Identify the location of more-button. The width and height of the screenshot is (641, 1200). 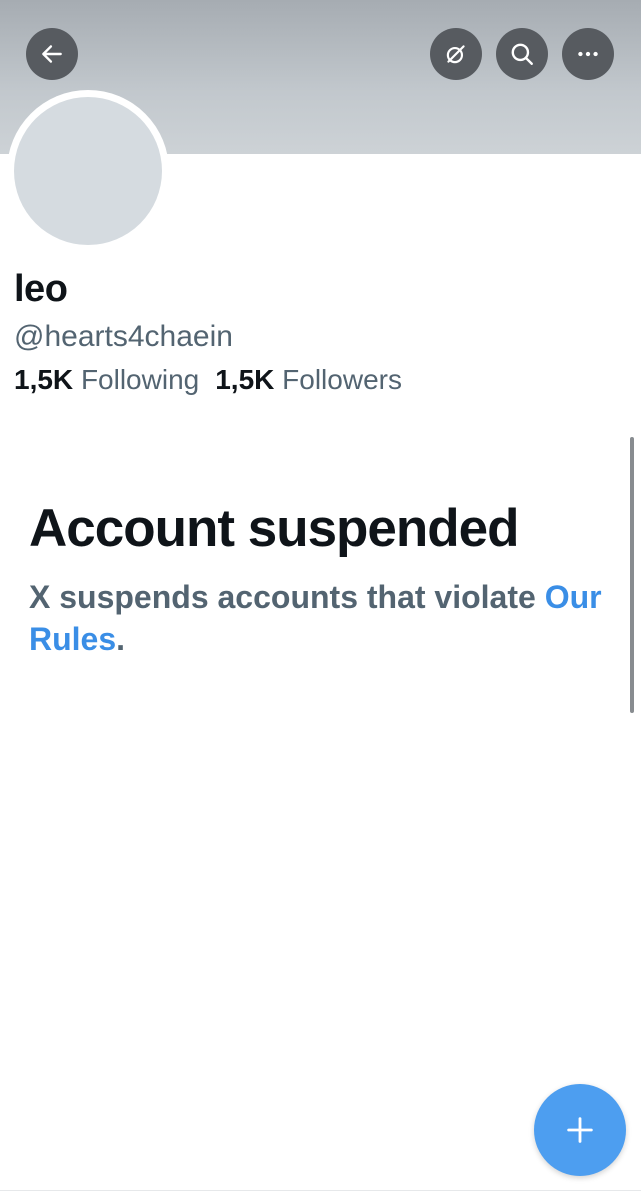
(588, 54).